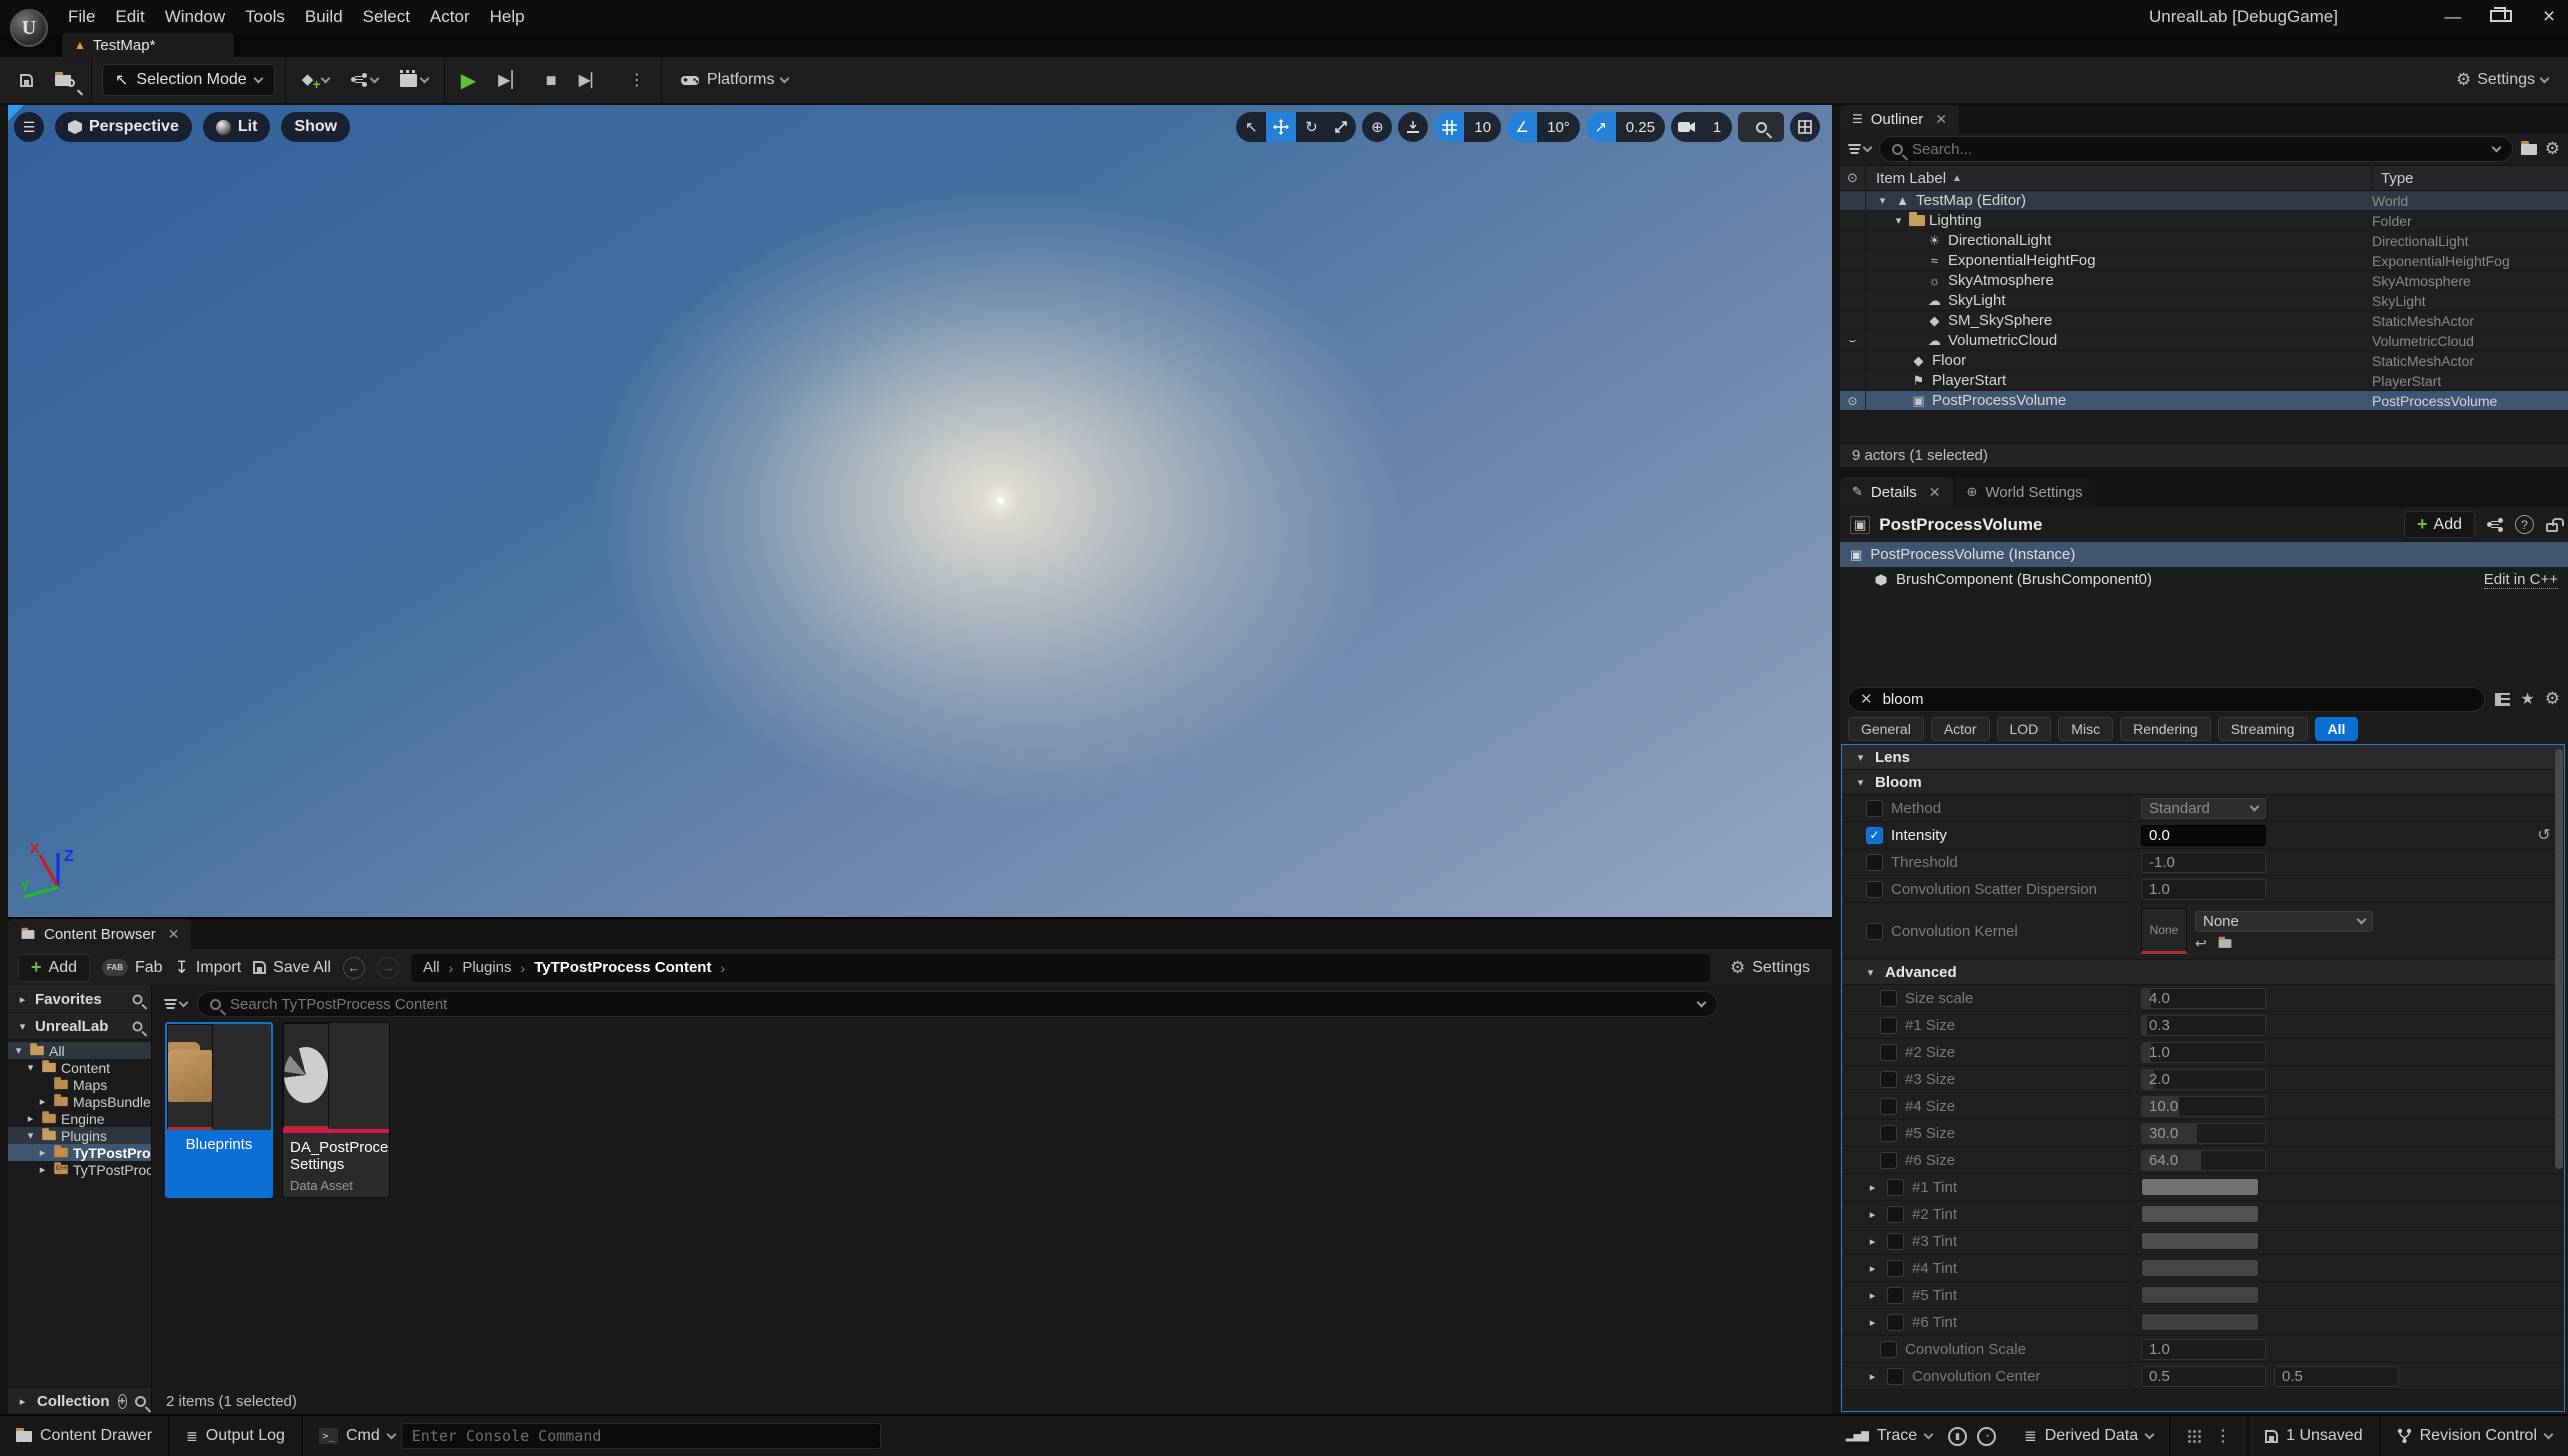  What do you see at coordinates (79, 1169) in the screenshot?
I see `tree-item-tytpostproce: ▸ TyTPostProce` at bounding box center [79, 1169].